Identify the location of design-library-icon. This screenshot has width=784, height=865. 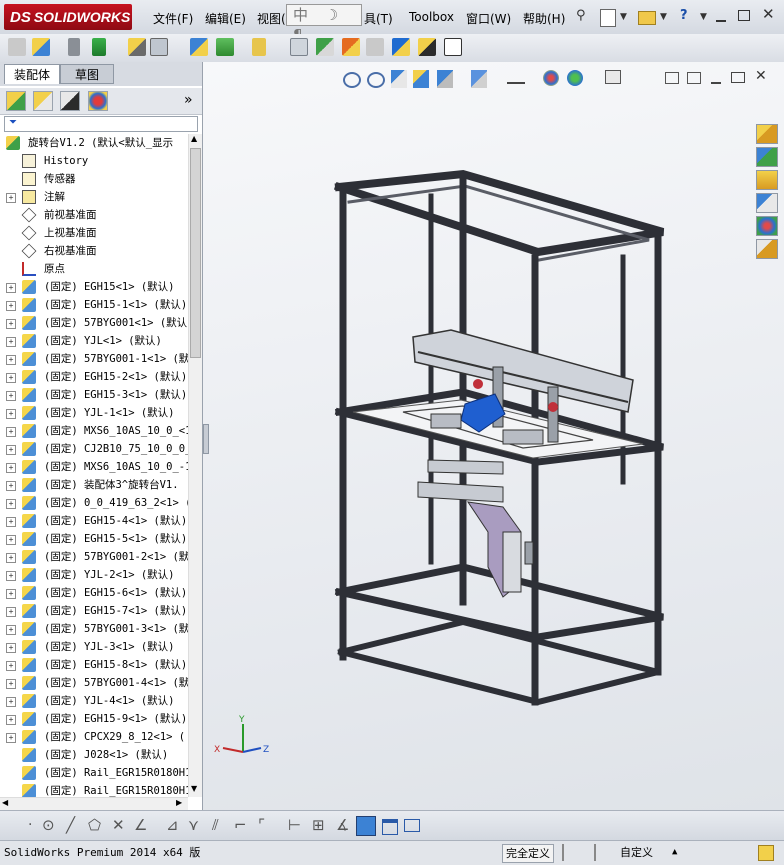
(767, 157).